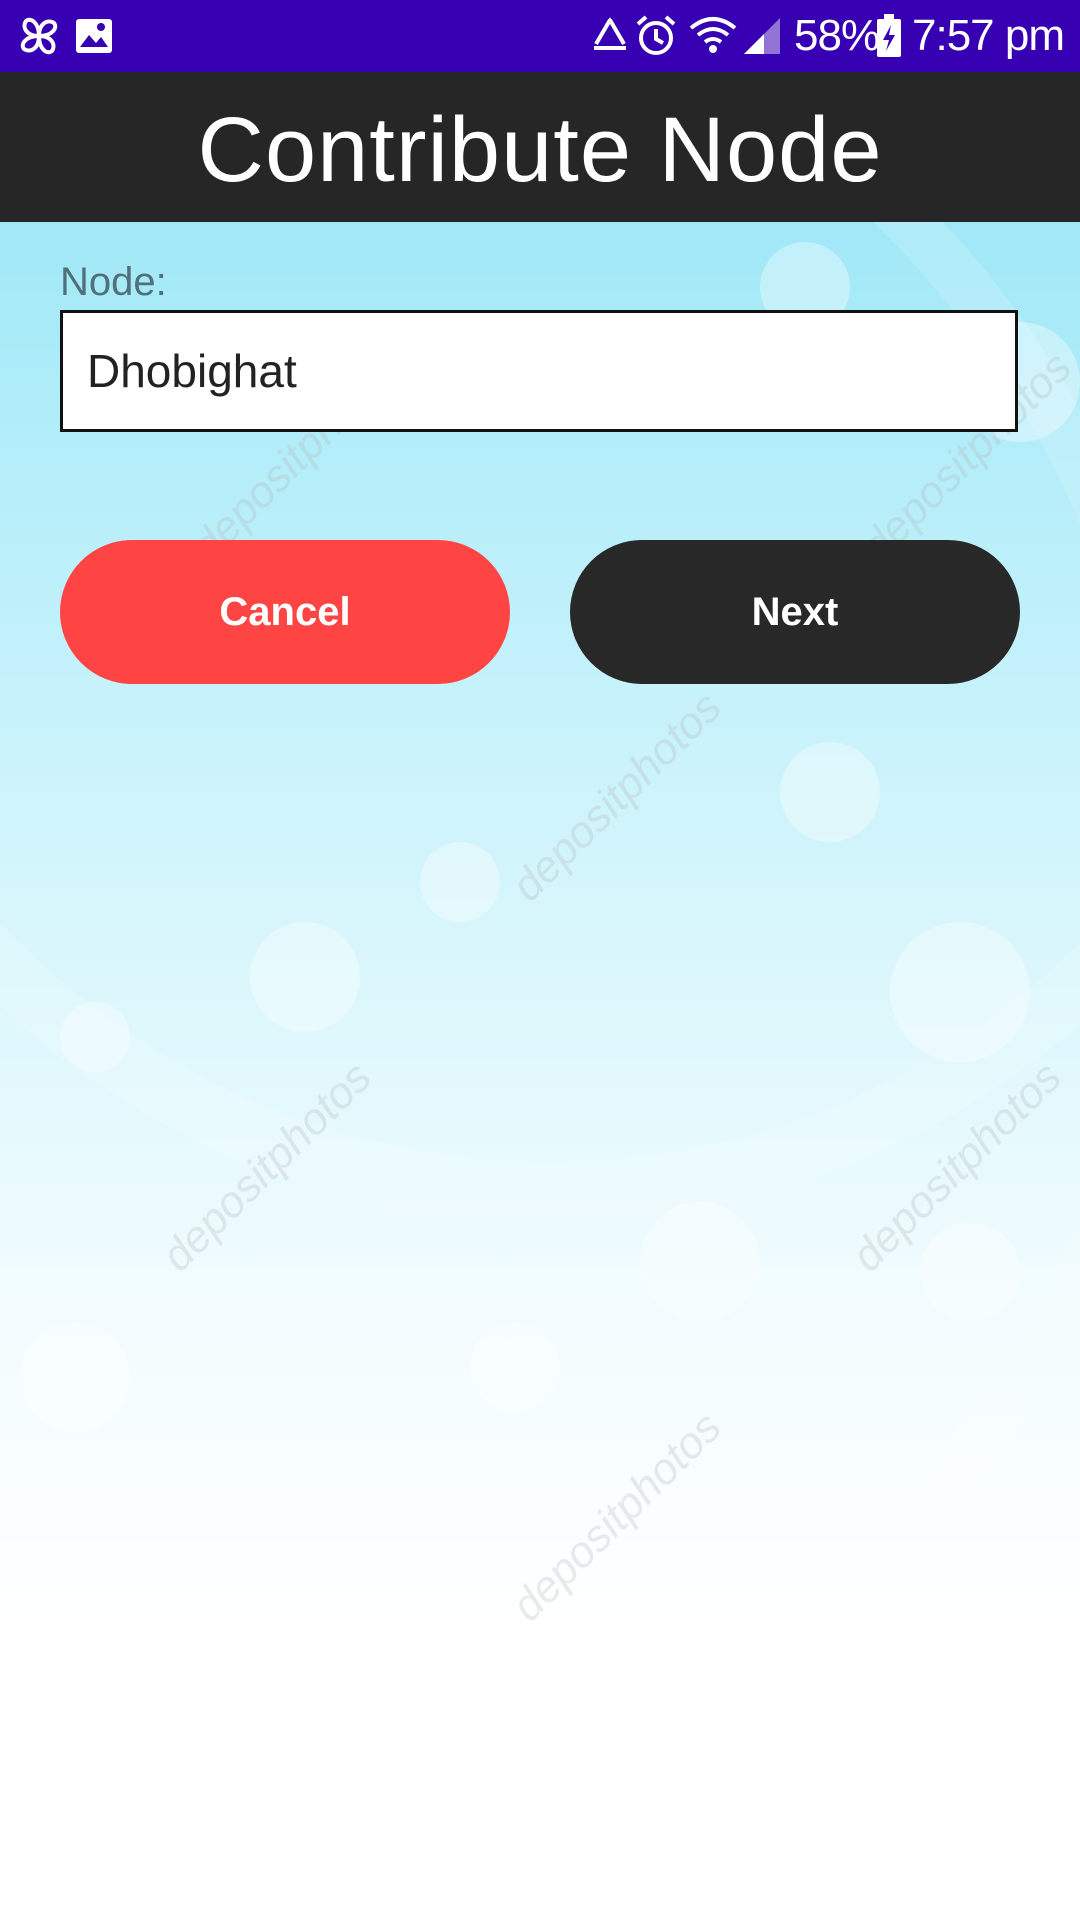 Image resolution: width=1080 pixels, height=1920 pixels. I want to click on app-bar: Contribute Node, so click(540, 147).